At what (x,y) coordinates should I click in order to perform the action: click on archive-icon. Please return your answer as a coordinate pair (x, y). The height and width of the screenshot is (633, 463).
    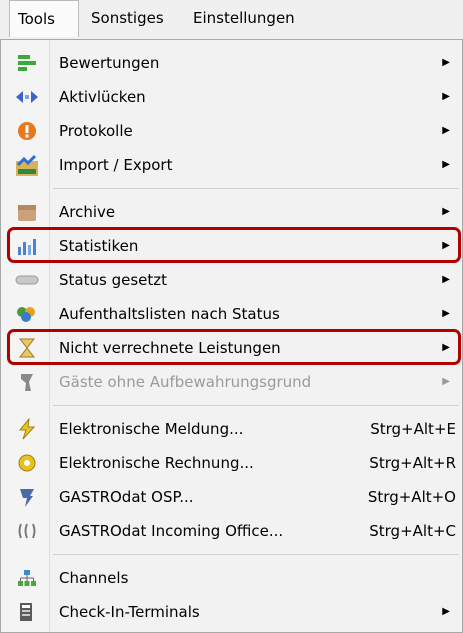
    Looking at the image, I should click on (27, 212).